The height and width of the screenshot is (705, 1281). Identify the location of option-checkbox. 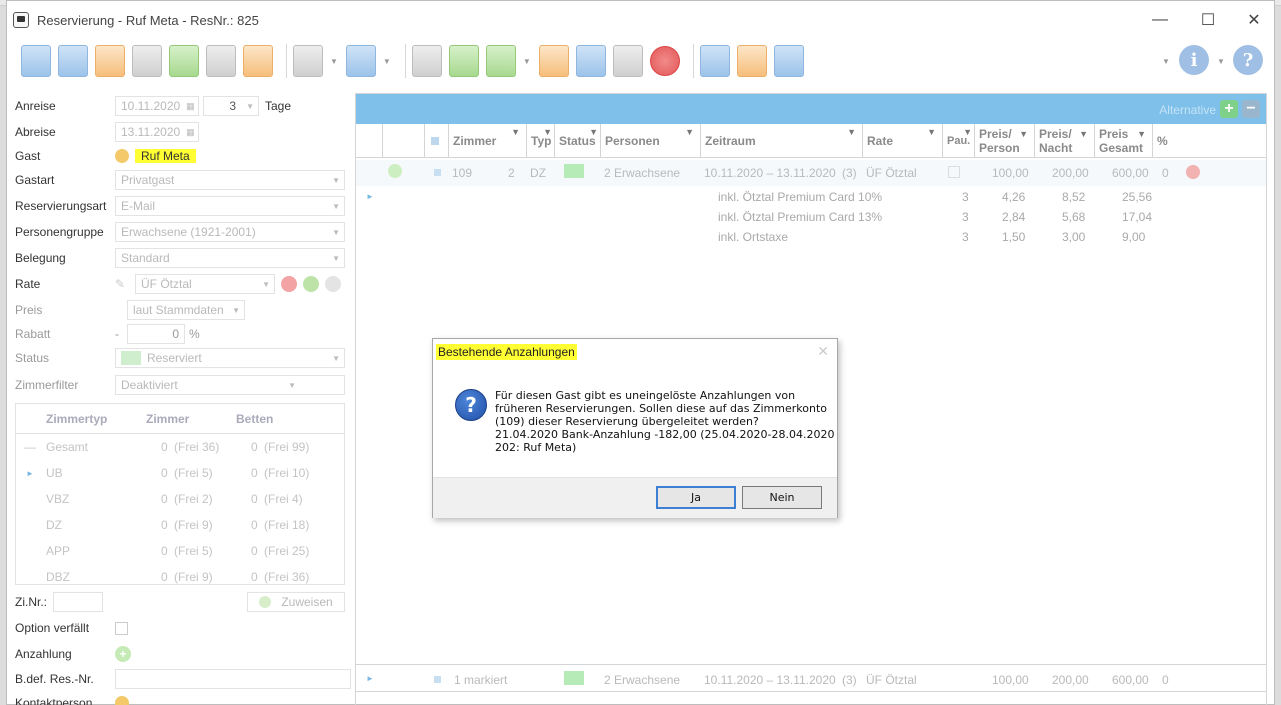
(121, 628).